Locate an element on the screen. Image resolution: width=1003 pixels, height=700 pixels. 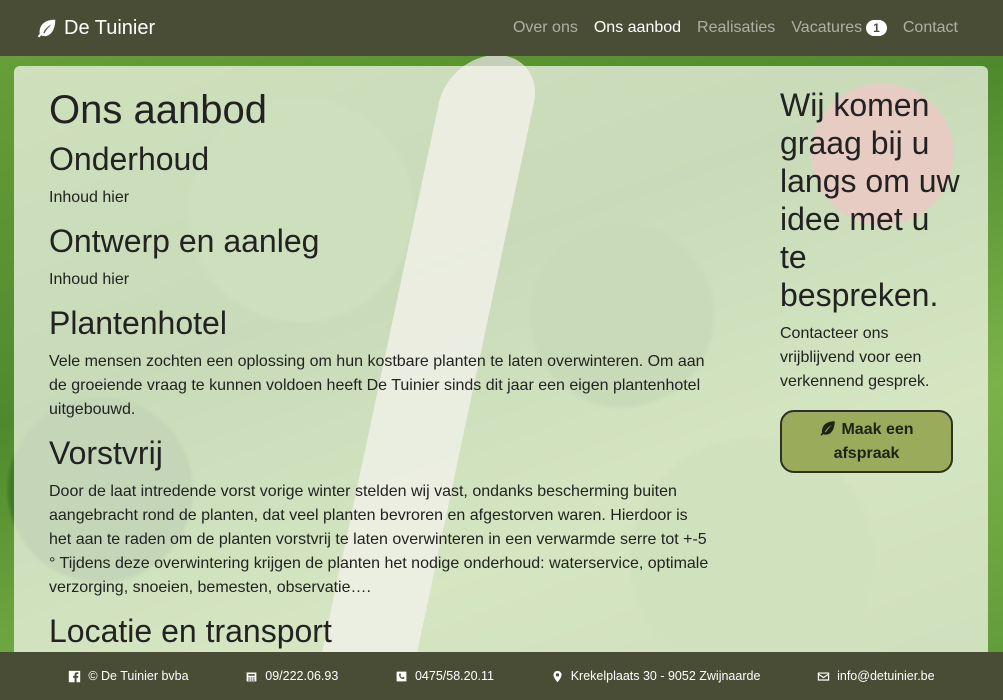
footer-email: info@detuinier.be is located at coordinates (876, 676).